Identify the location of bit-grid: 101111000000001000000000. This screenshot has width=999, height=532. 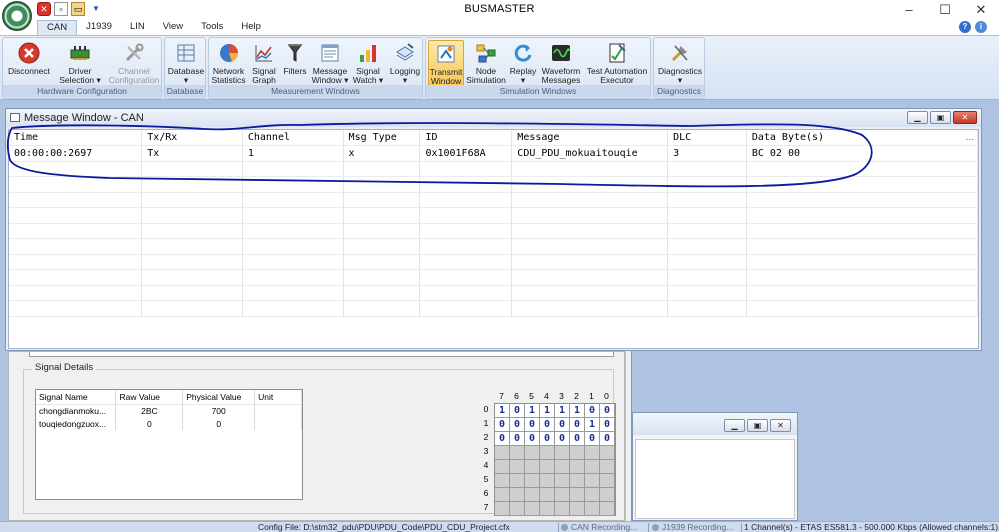
(555, 459).